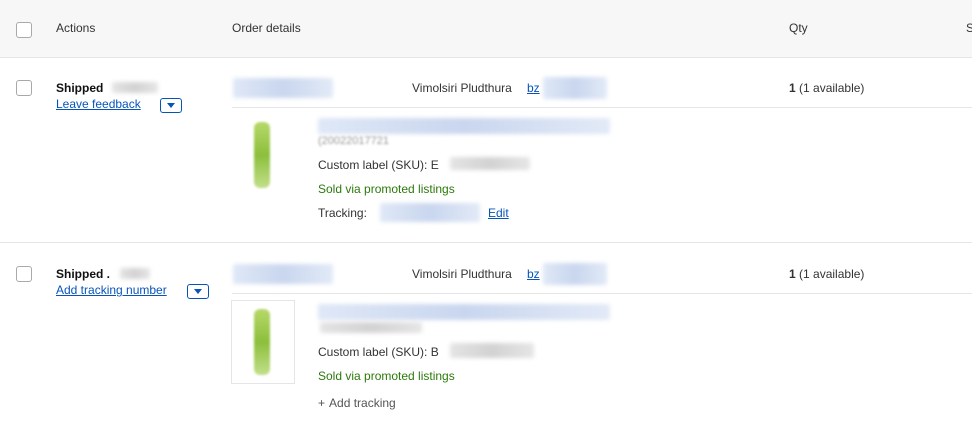  Describe the element at coordinates (498, 213) in the screenshot. I see `edit-tracking-link: Edit` at that location.